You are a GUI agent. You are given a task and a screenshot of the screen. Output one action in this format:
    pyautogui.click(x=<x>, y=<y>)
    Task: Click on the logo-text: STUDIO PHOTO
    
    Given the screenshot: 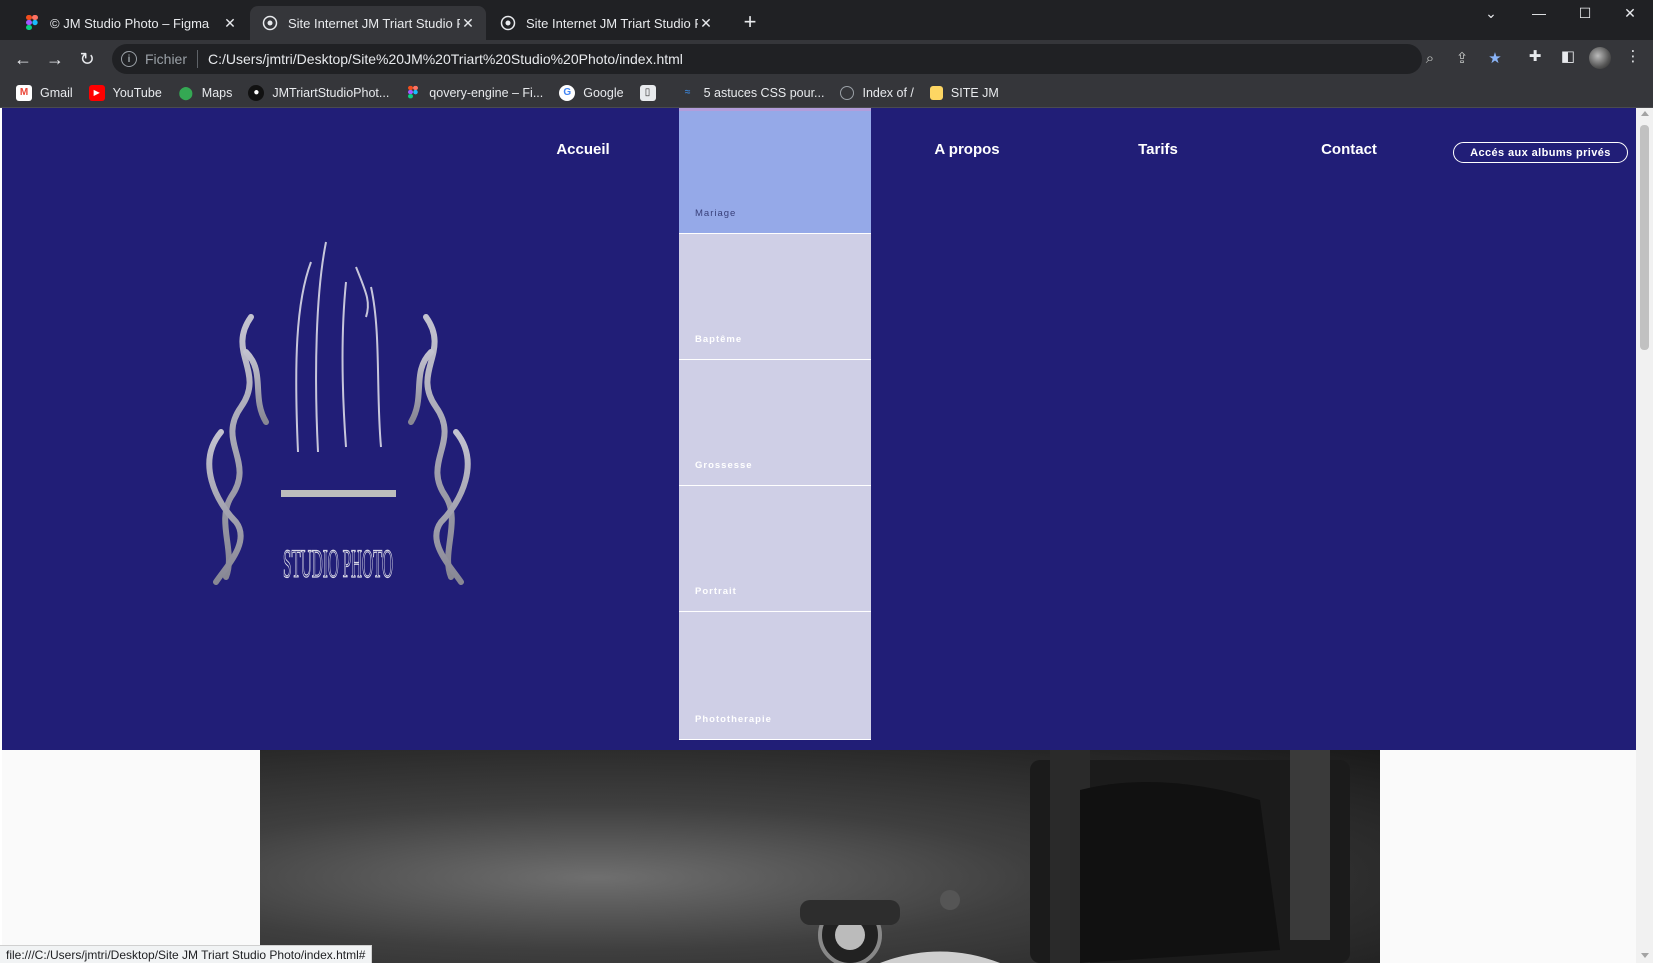 What is the action you would take?
    pyautogui.click(x=338, y=563)
    